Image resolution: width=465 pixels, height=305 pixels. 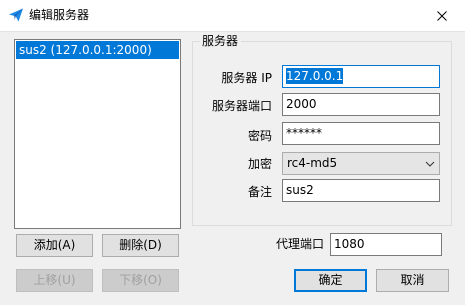 What do you see at coordinates (361, 190) in the screenshot?
I see `remarks-field: sus2` at bounding box center [361, 190].